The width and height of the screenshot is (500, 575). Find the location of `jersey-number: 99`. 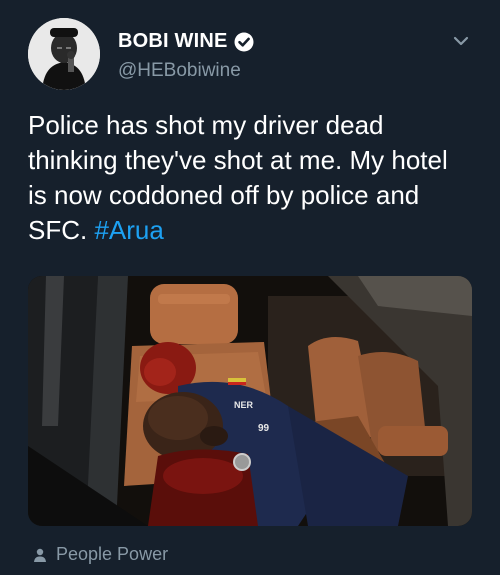

jersey-number: 99 is located at coordinates (264, 428).